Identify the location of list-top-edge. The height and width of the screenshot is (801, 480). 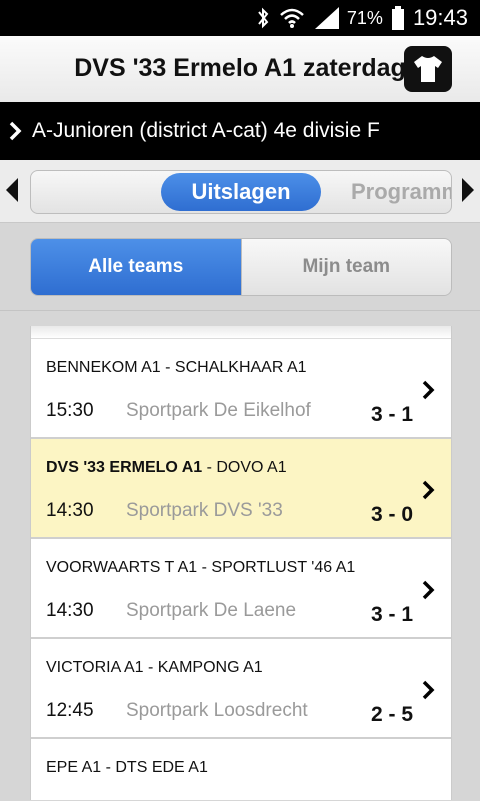
(241, 332).